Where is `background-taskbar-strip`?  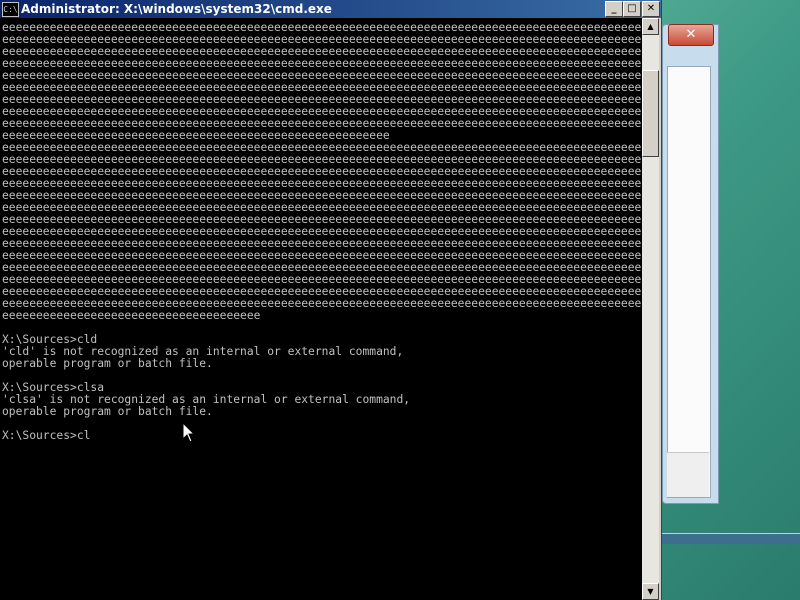
background-taskbar-strip is located at coordinates (731, 538).